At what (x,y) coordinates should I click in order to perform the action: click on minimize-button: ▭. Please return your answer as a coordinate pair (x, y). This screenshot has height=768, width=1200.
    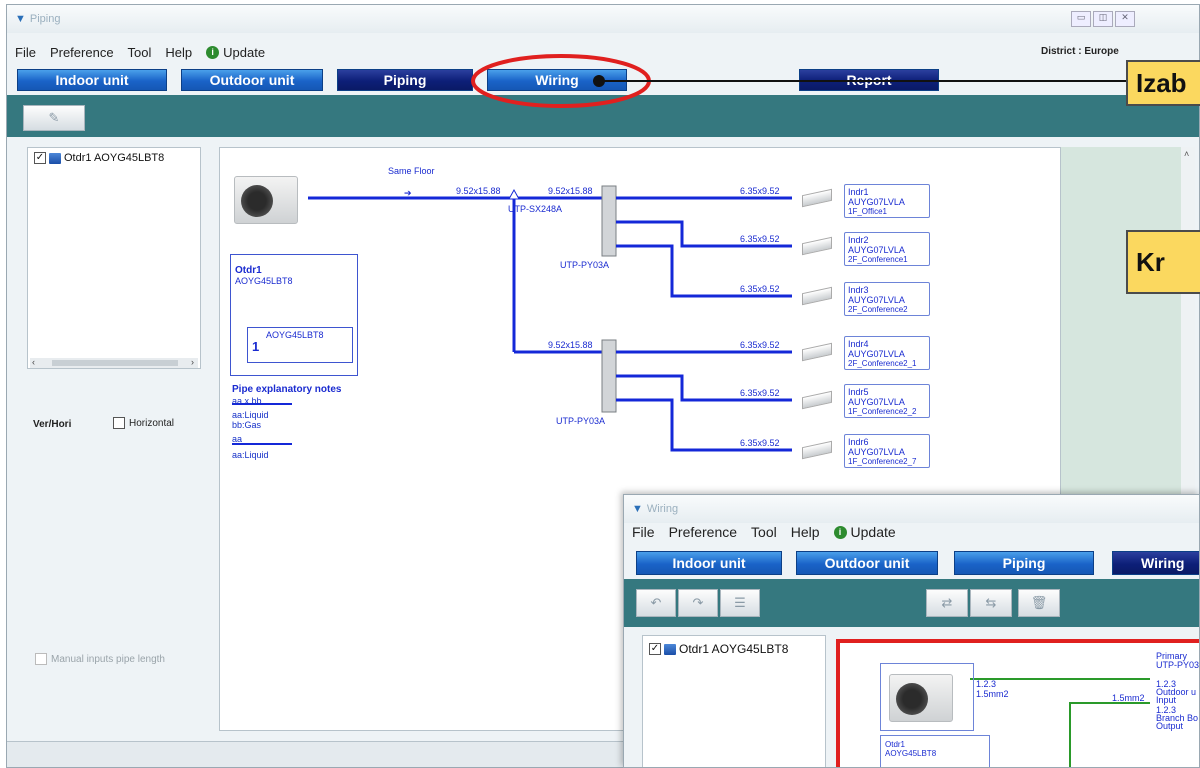
    Looking at the image, I should click on (1081, 19).